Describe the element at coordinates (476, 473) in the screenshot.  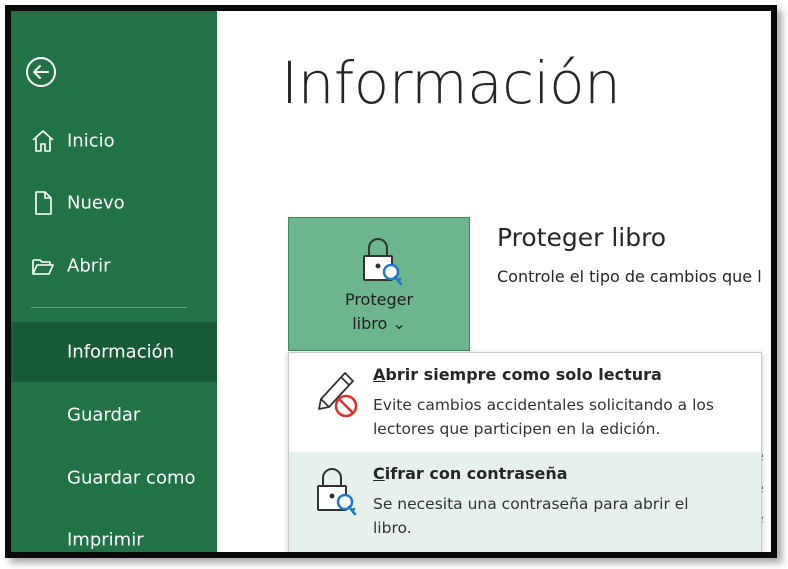
I see `title-text: ifrar con contraseña` at that location.